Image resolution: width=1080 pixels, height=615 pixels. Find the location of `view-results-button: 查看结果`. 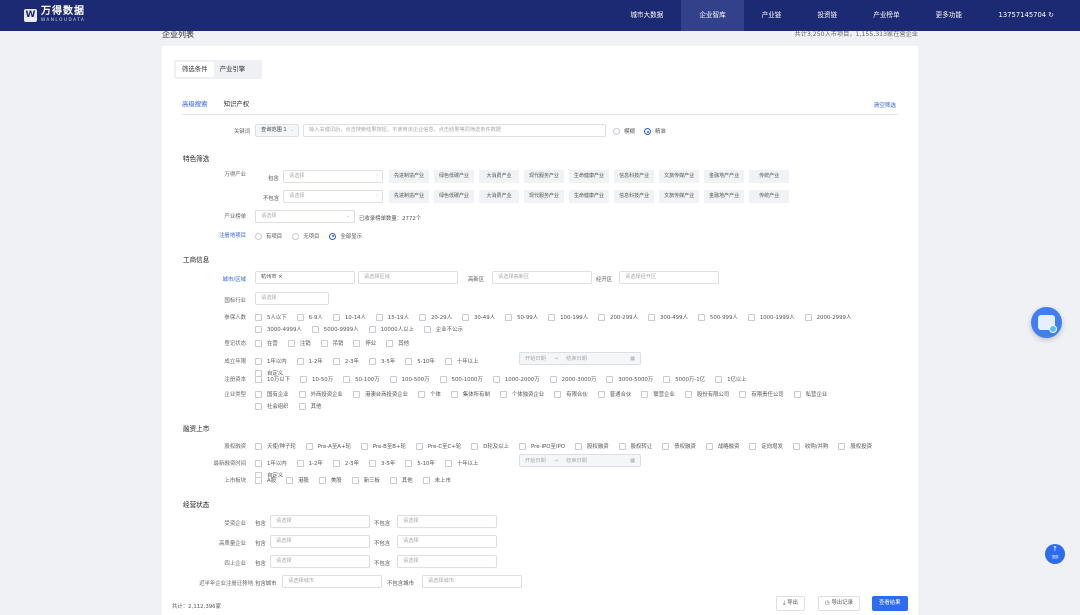

view-results-button: 查看结果 is located at coordinates (890, 603).